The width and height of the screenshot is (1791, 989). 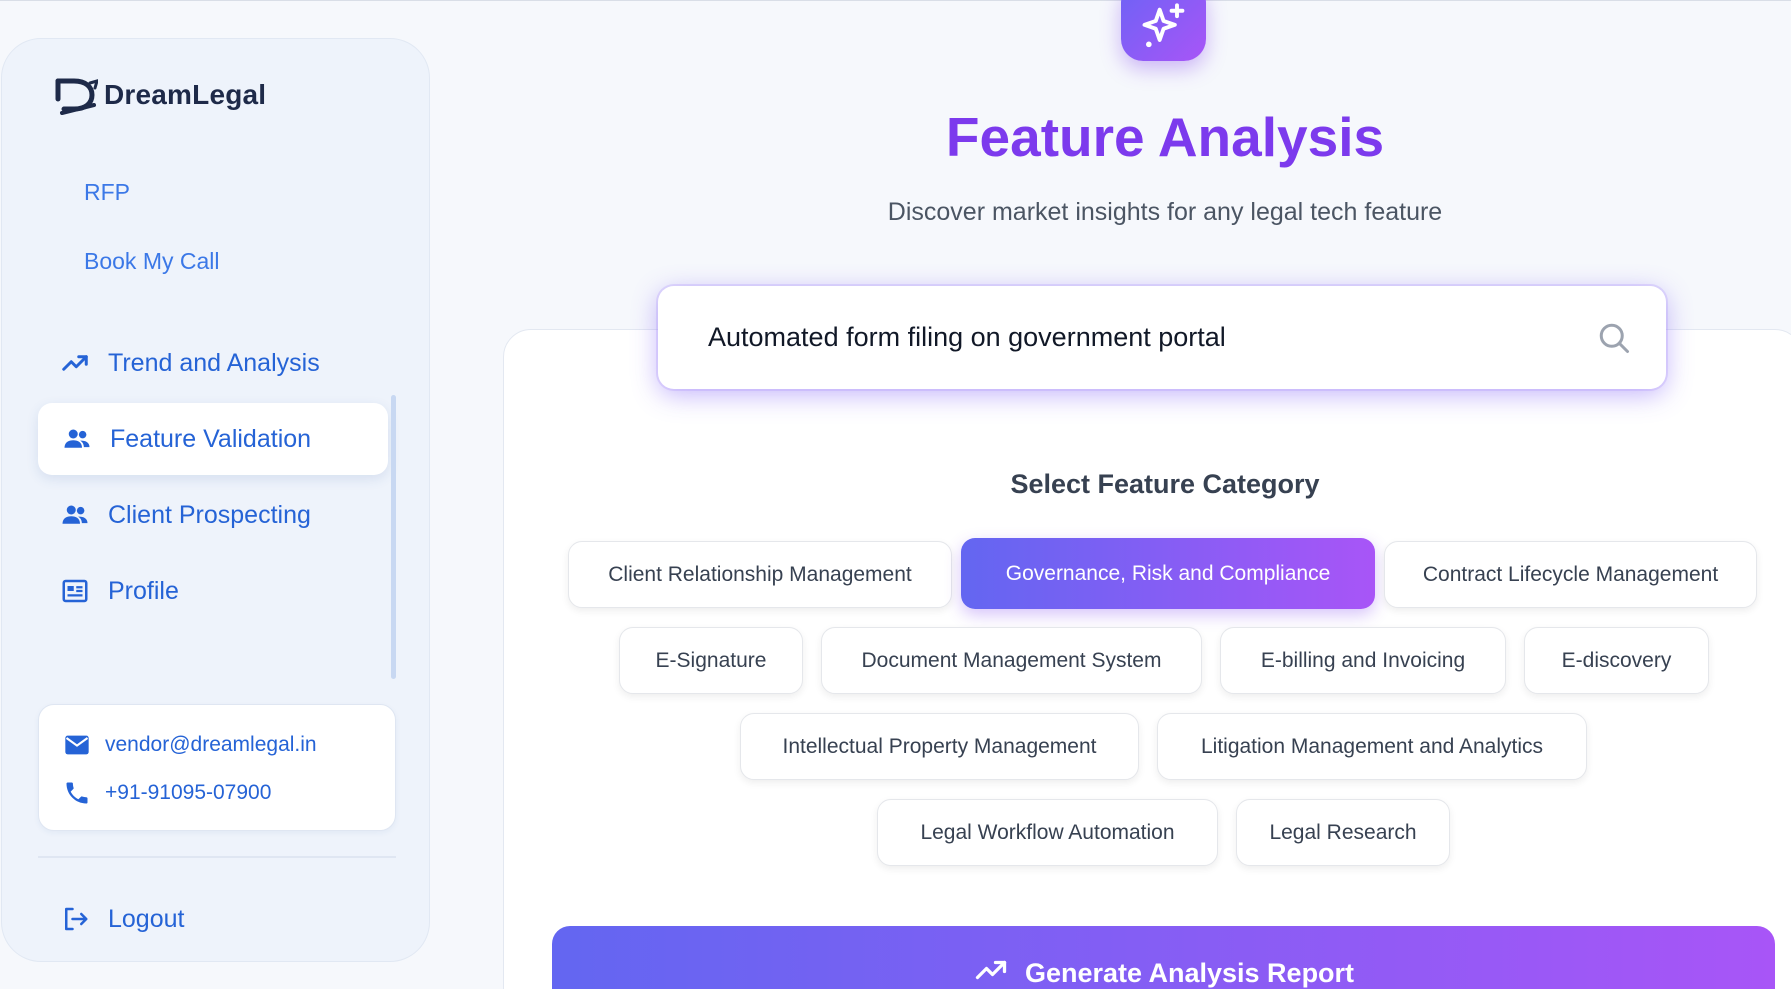 I want to click on category-chip-litigation: Litigation Management and Analytics, so click(x=1372, y=746).